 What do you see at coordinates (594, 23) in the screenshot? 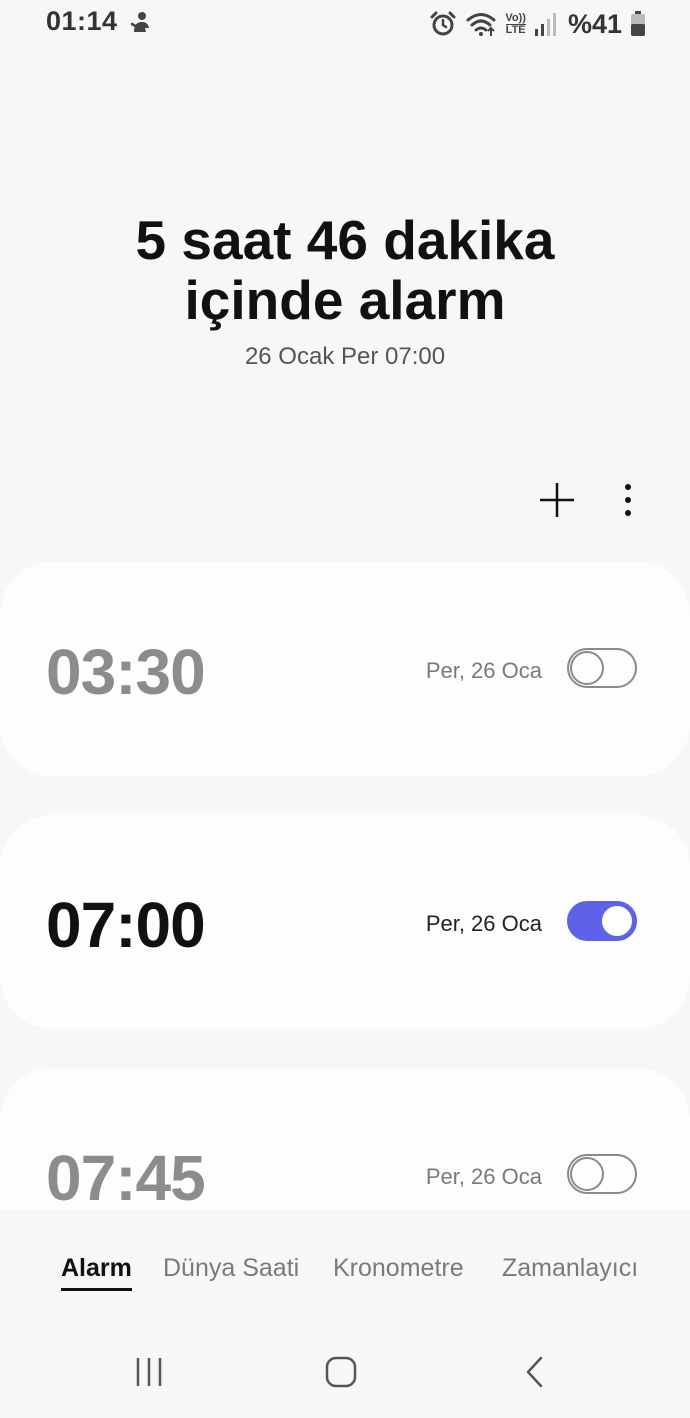
I see `battery-percent: %41` at bounding box center [594, 23].